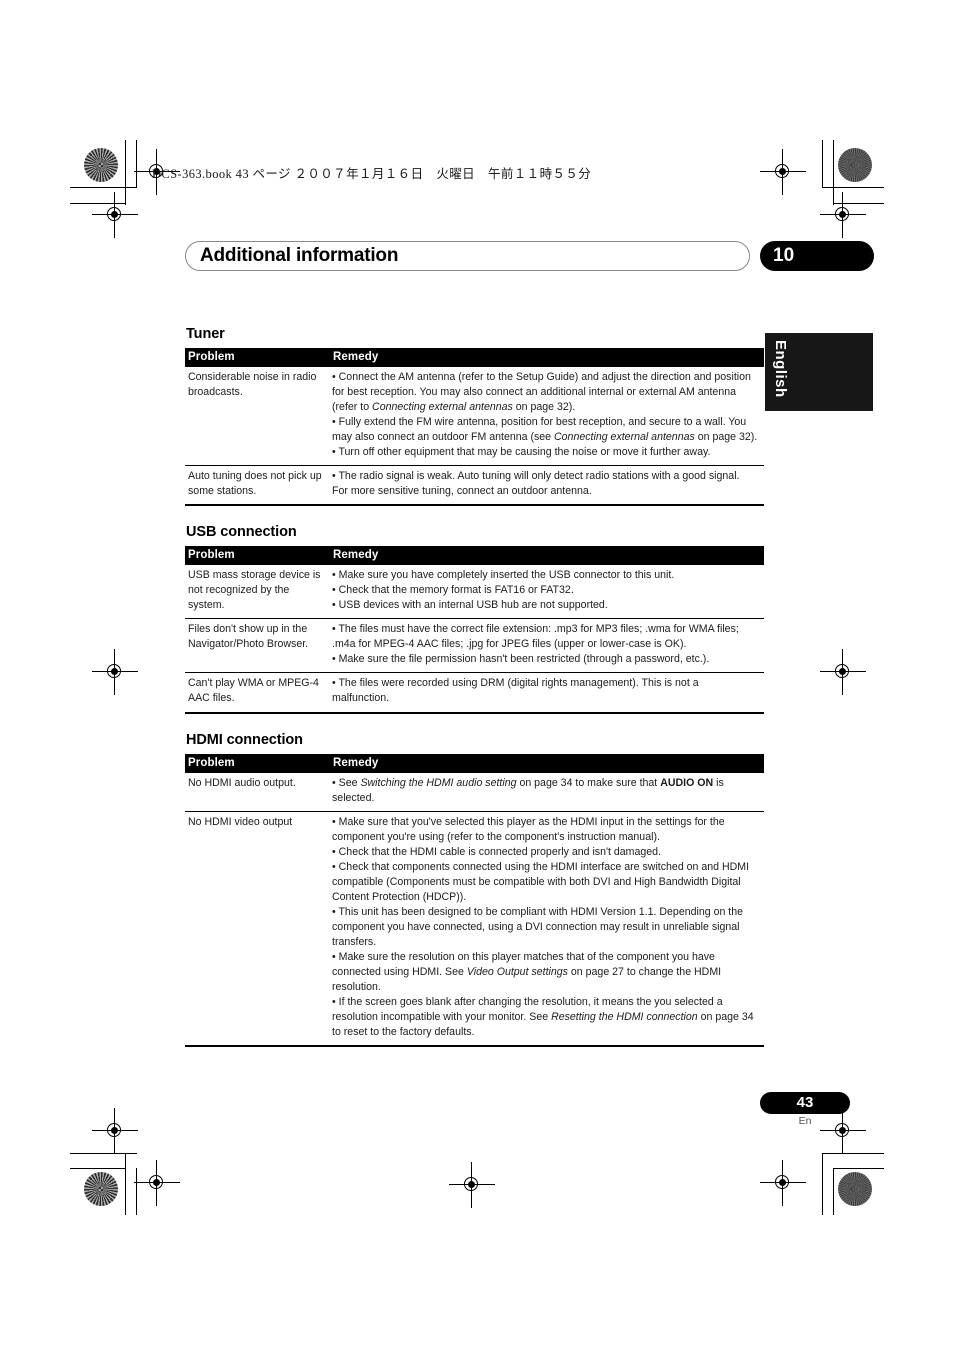  I want to click on section-title: USB connection, so click(241, 532).